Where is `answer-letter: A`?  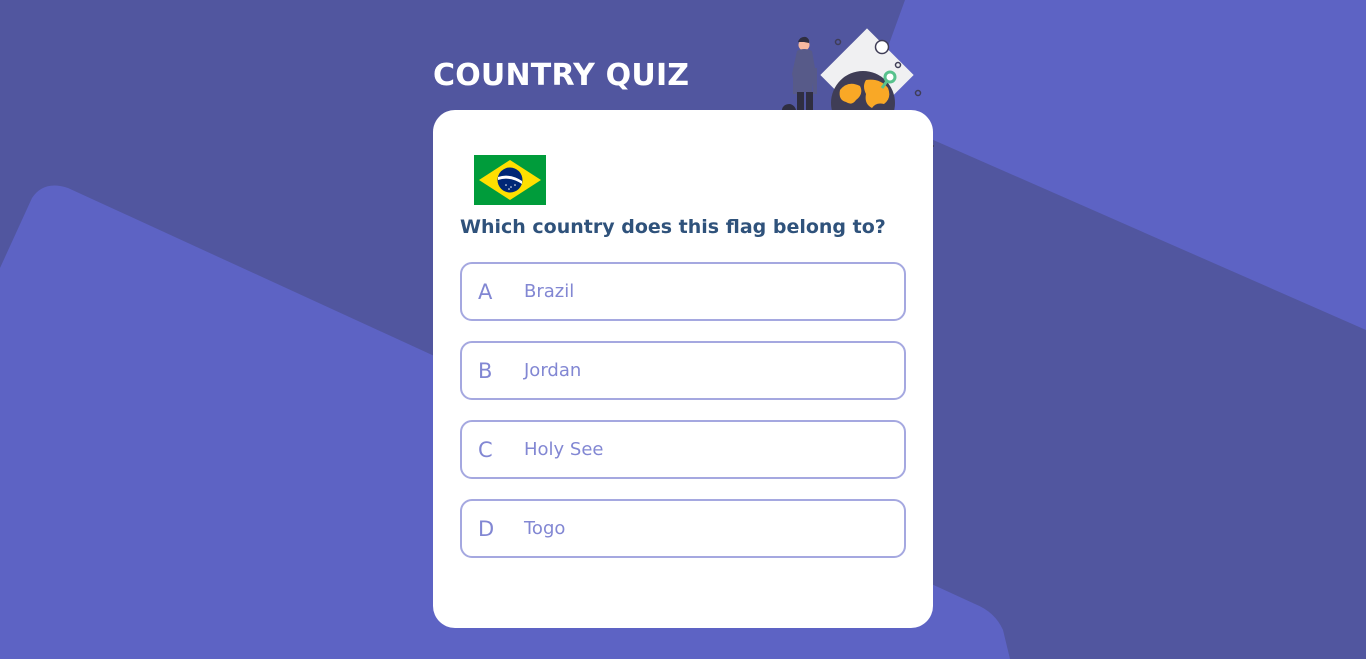 answer-letter: A is located at coordinates (485, 291).